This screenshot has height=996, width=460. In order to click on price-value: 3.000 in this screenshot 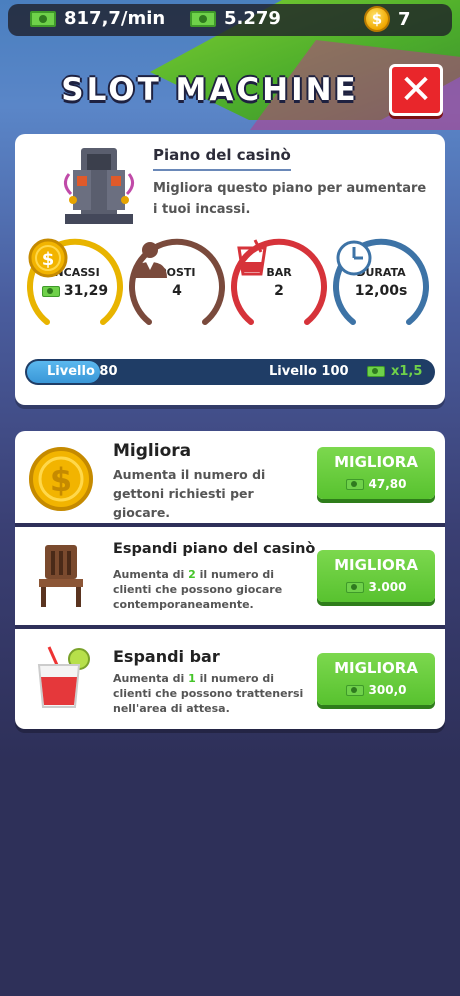, I will do `click(387, 587)`.